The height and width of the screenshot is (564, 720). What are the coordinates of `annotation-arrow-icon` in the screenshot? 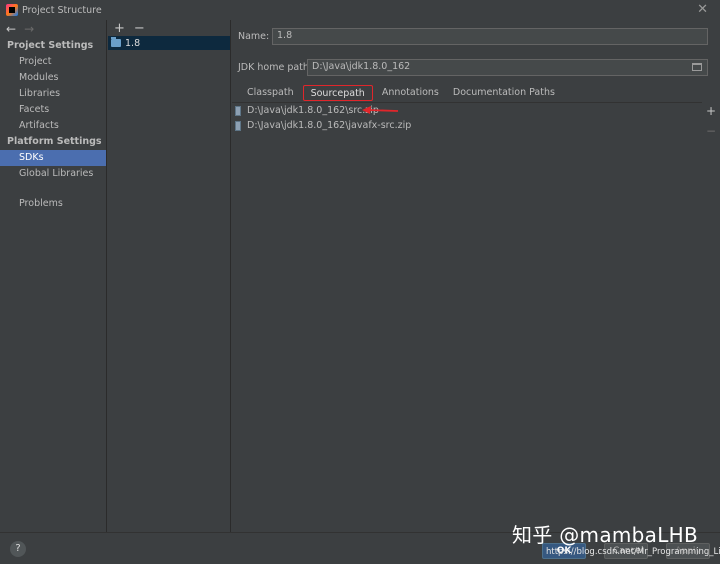 It's located at (380, 110).